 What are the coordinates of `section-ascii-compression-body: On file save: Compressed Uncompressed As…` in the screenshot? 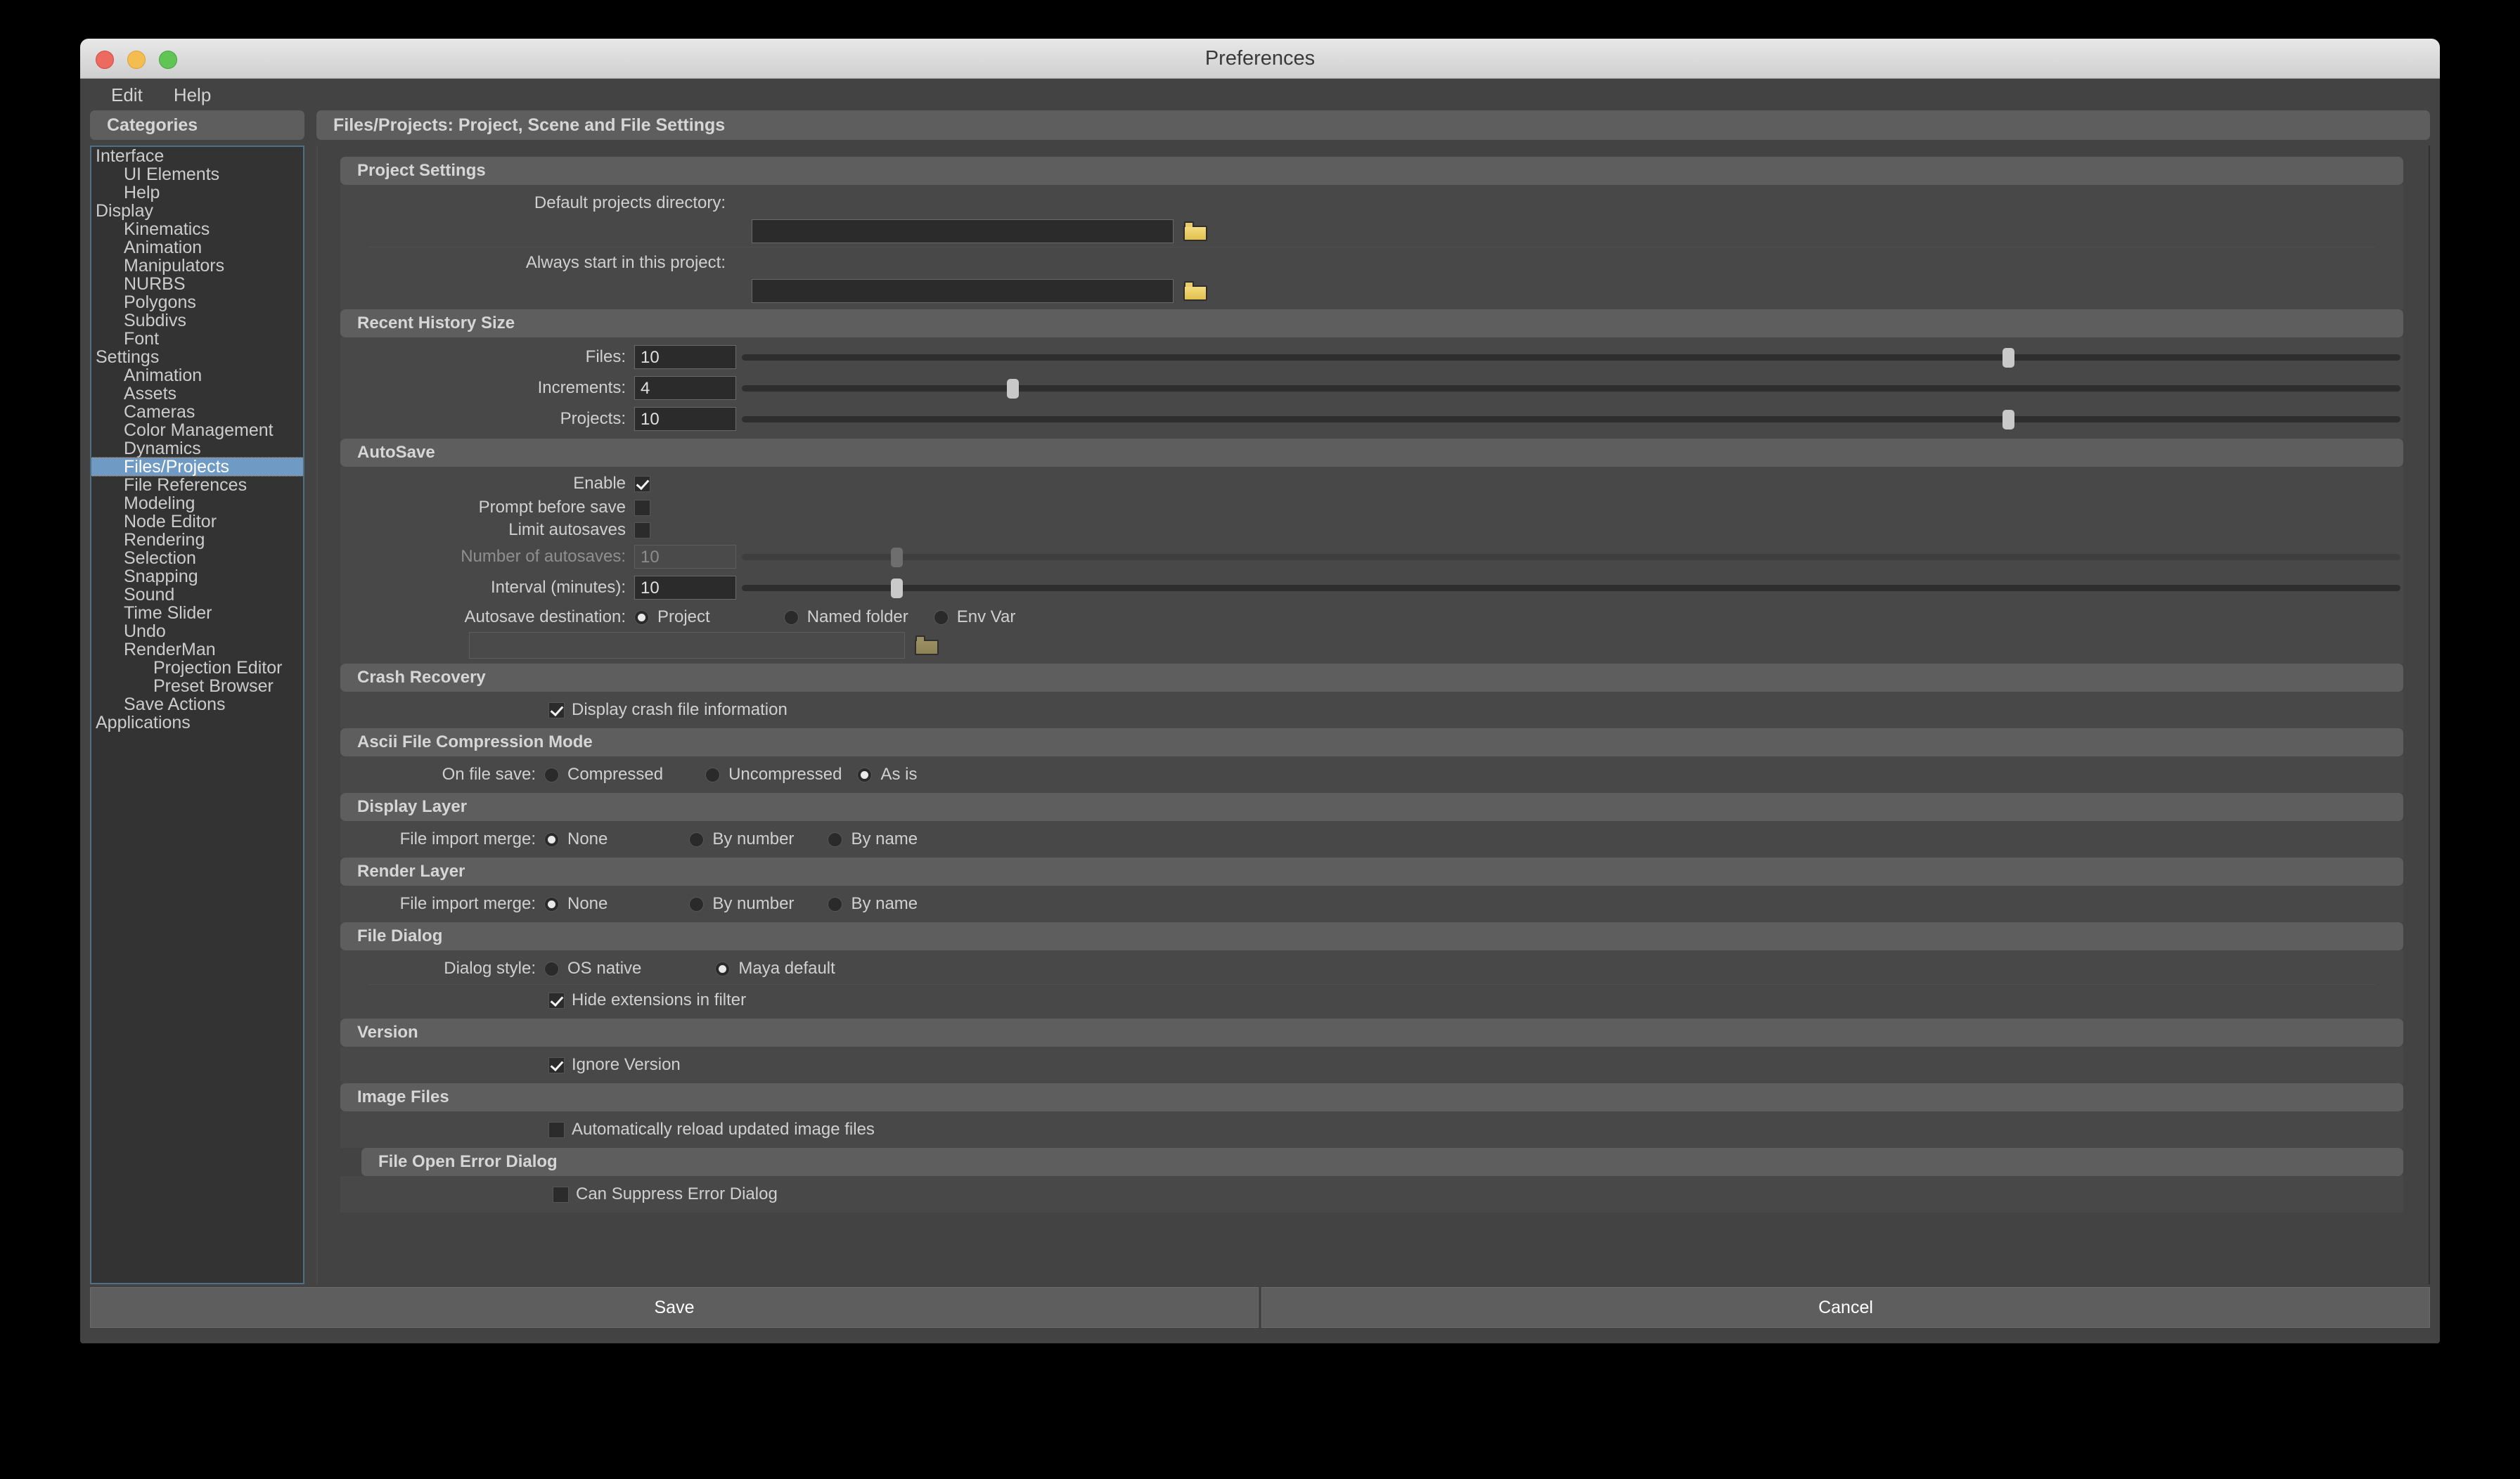 It's located at (1371, 774).